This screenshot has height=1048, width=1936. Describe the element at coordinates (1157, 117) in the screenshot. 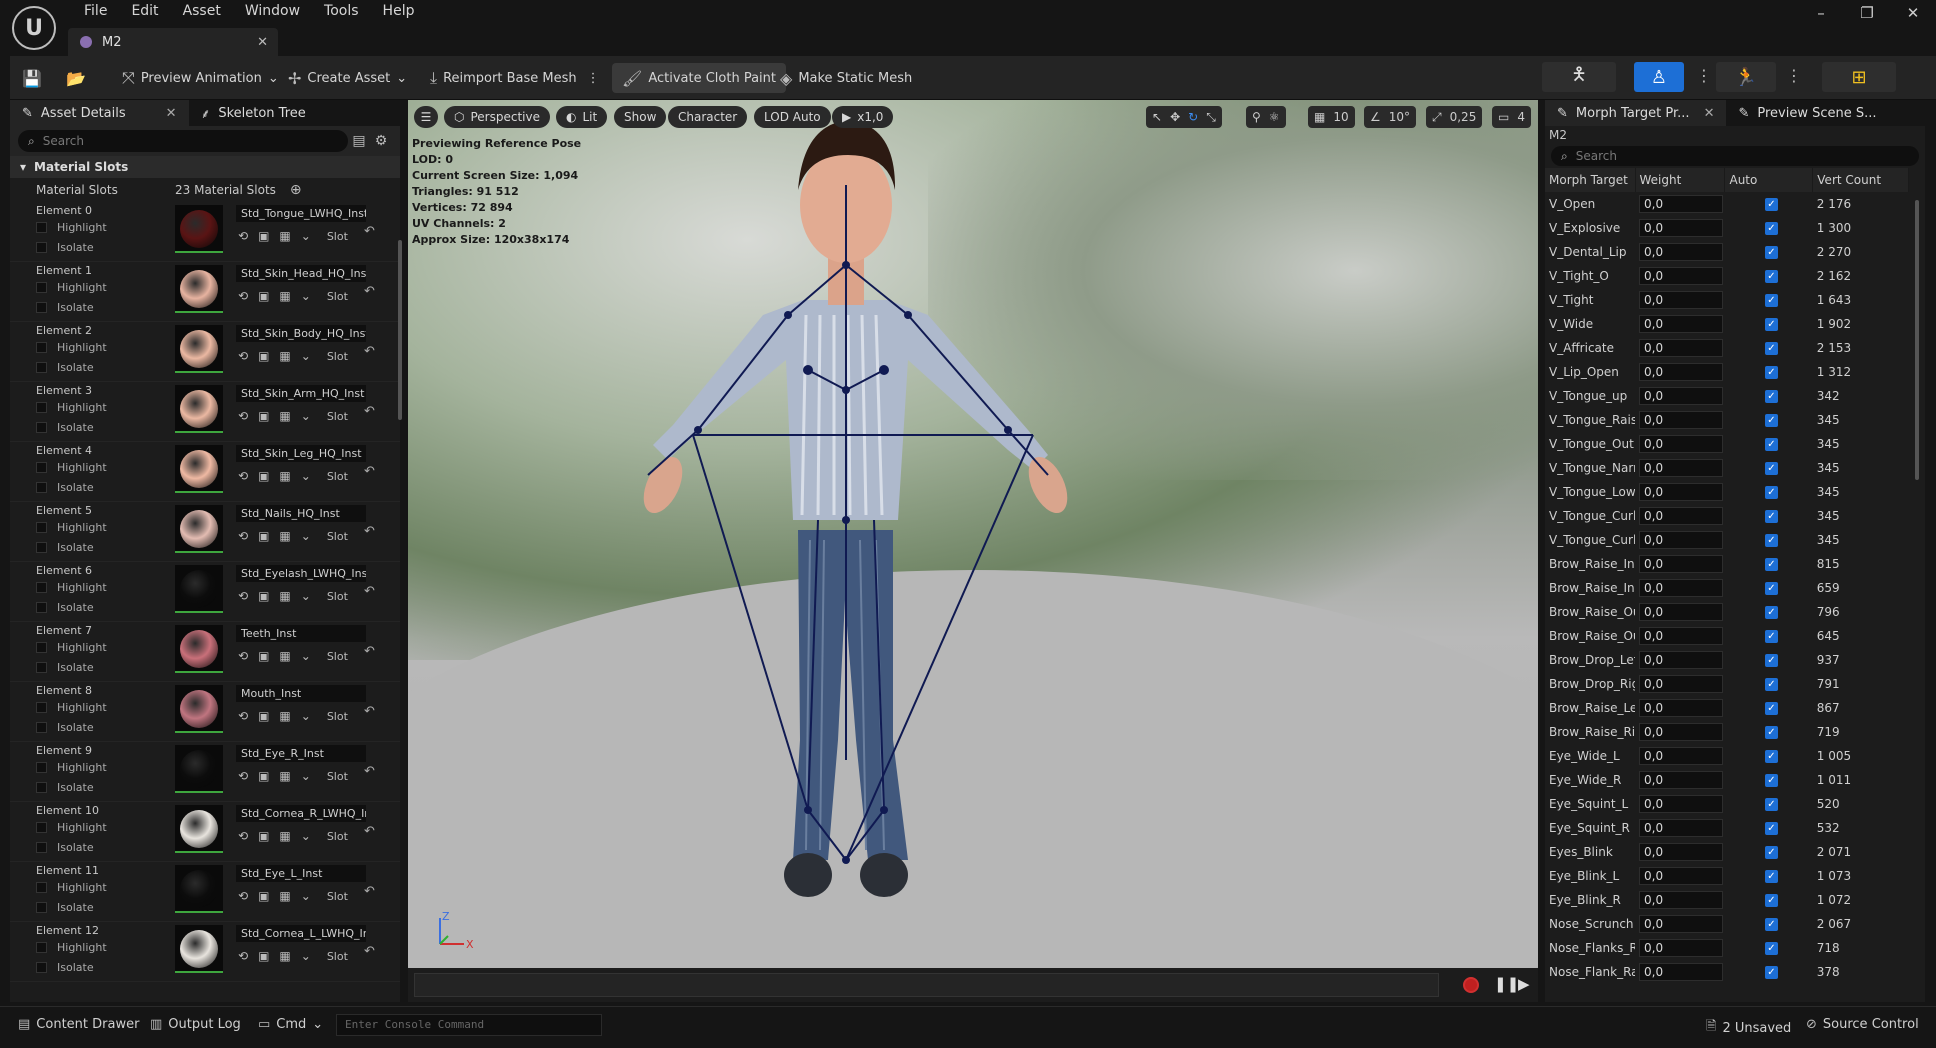

I see `select-icon: ↖` at that location.